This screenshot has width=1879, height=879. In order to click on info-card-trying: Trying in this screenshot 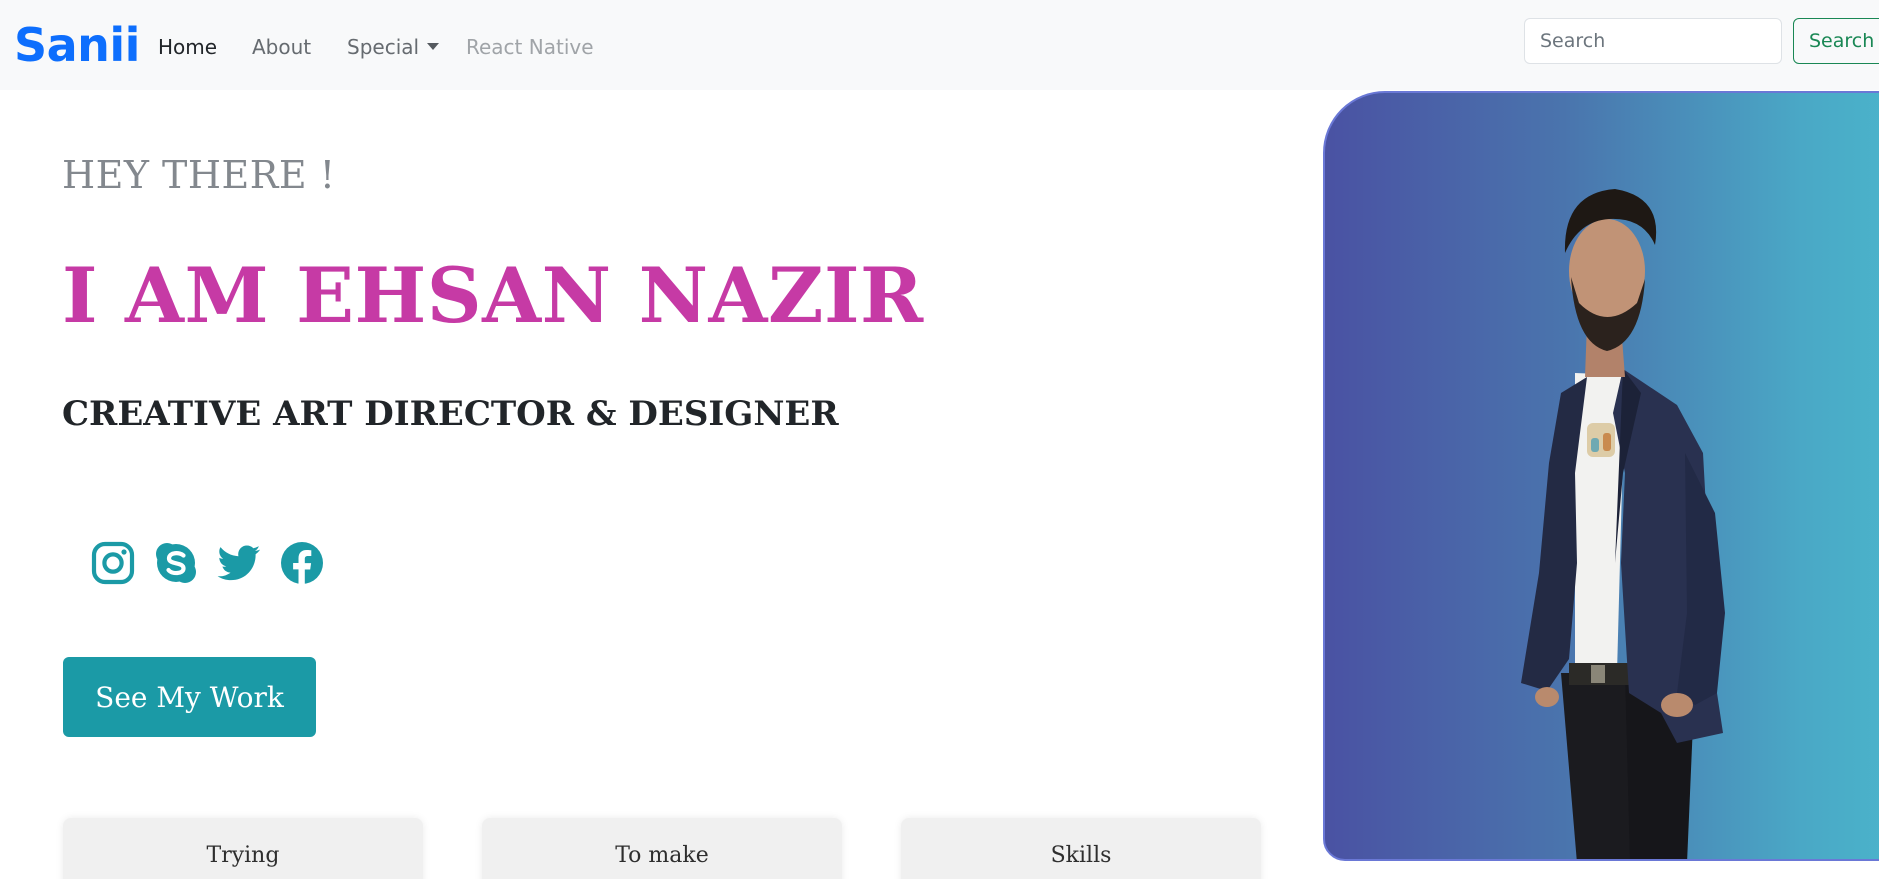, I will do `click(243, 848)`.